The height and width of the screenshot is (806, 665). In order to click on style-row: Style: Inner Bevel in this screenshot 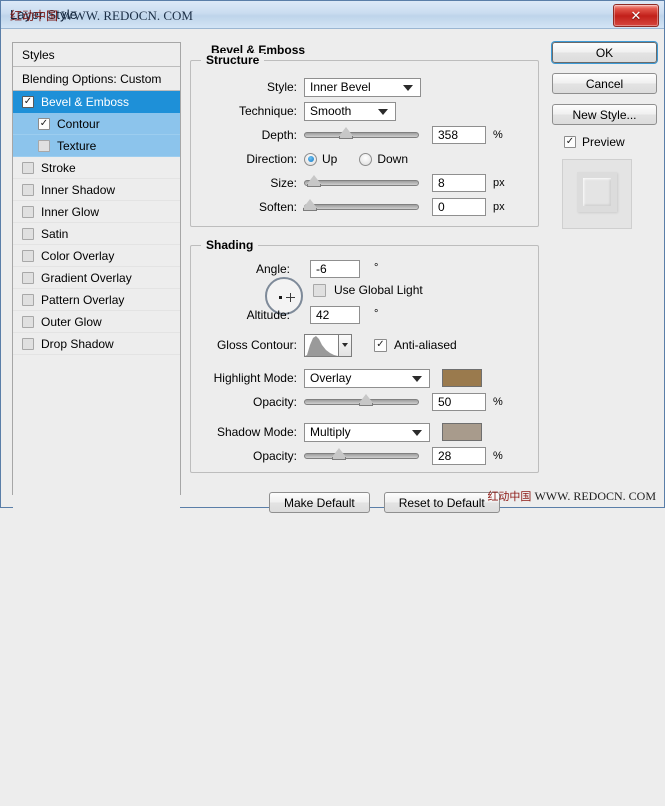, I will do `click(364, 87)`.